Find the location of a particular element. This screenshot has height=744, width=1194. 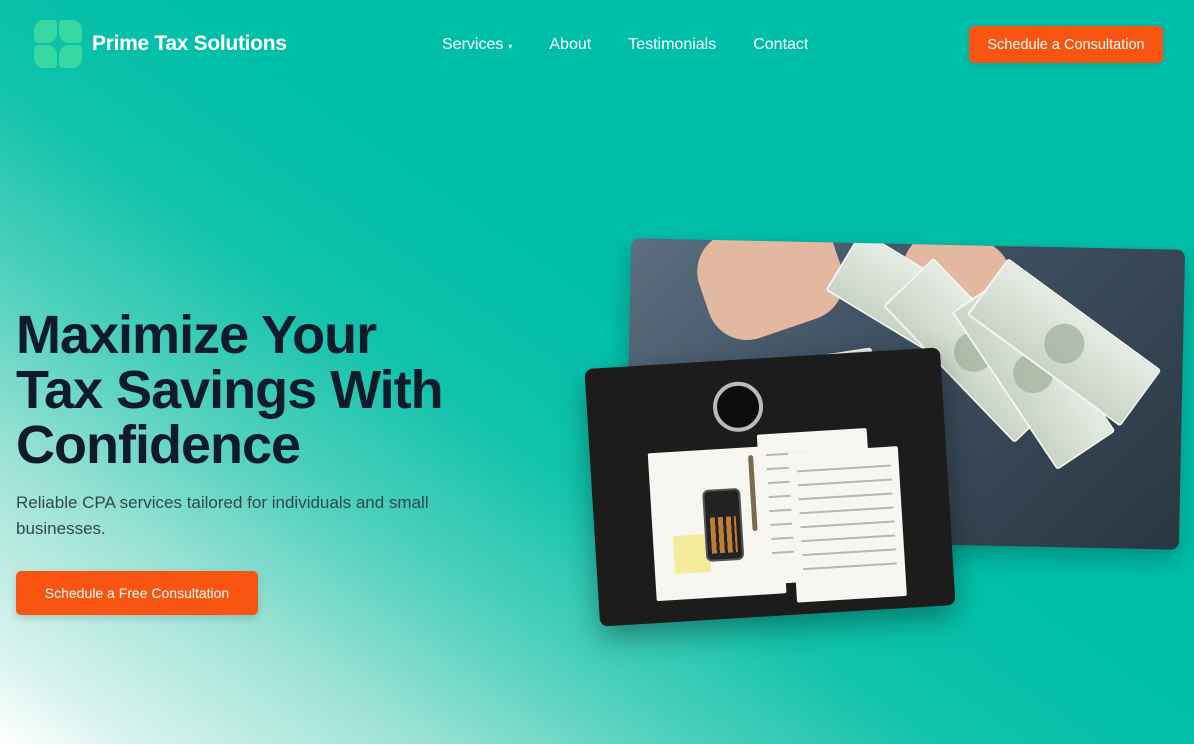

nav-item-label: Services is located at coordinates (473, 44).